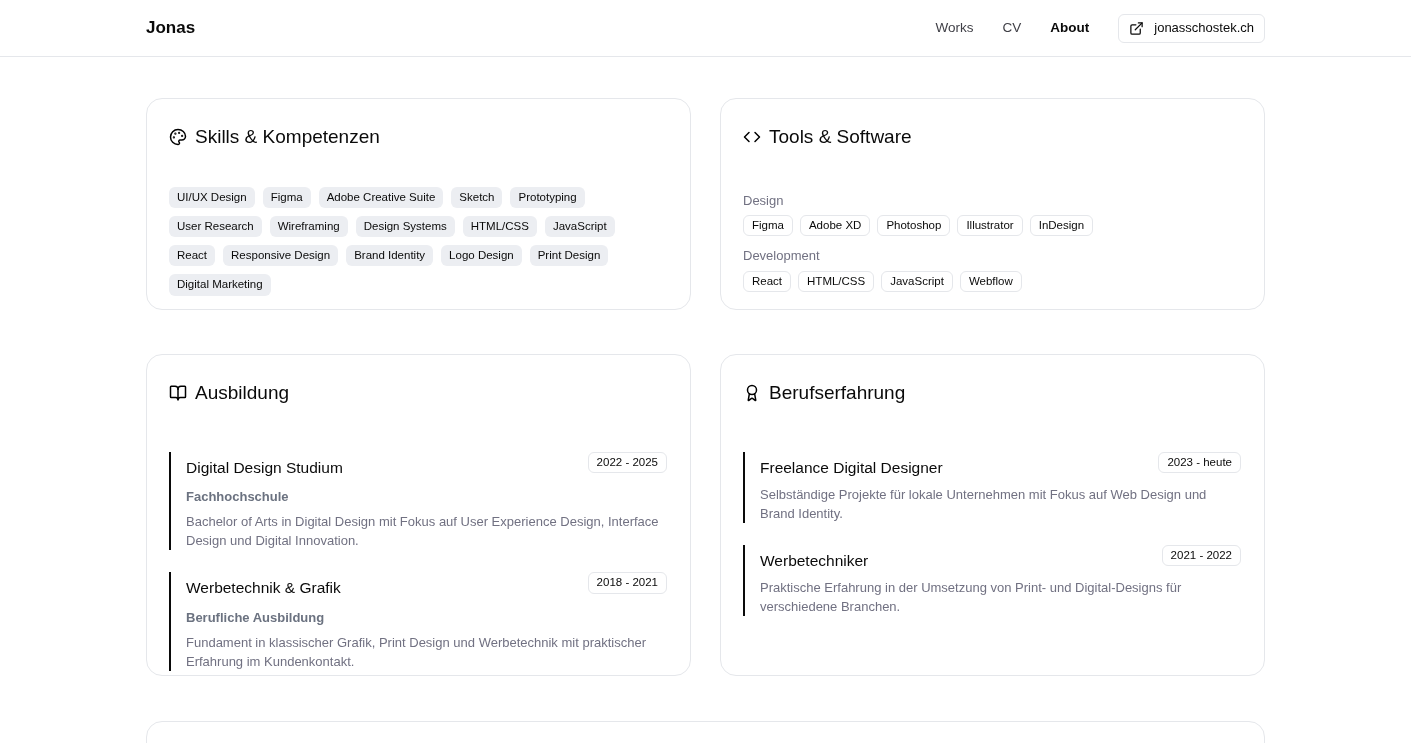 The height and width of the screenshot is (743, 1411). Describe the element at coordinates (481, 256) in the screenshot. I see `skill-tag: Logo Design` at that location.